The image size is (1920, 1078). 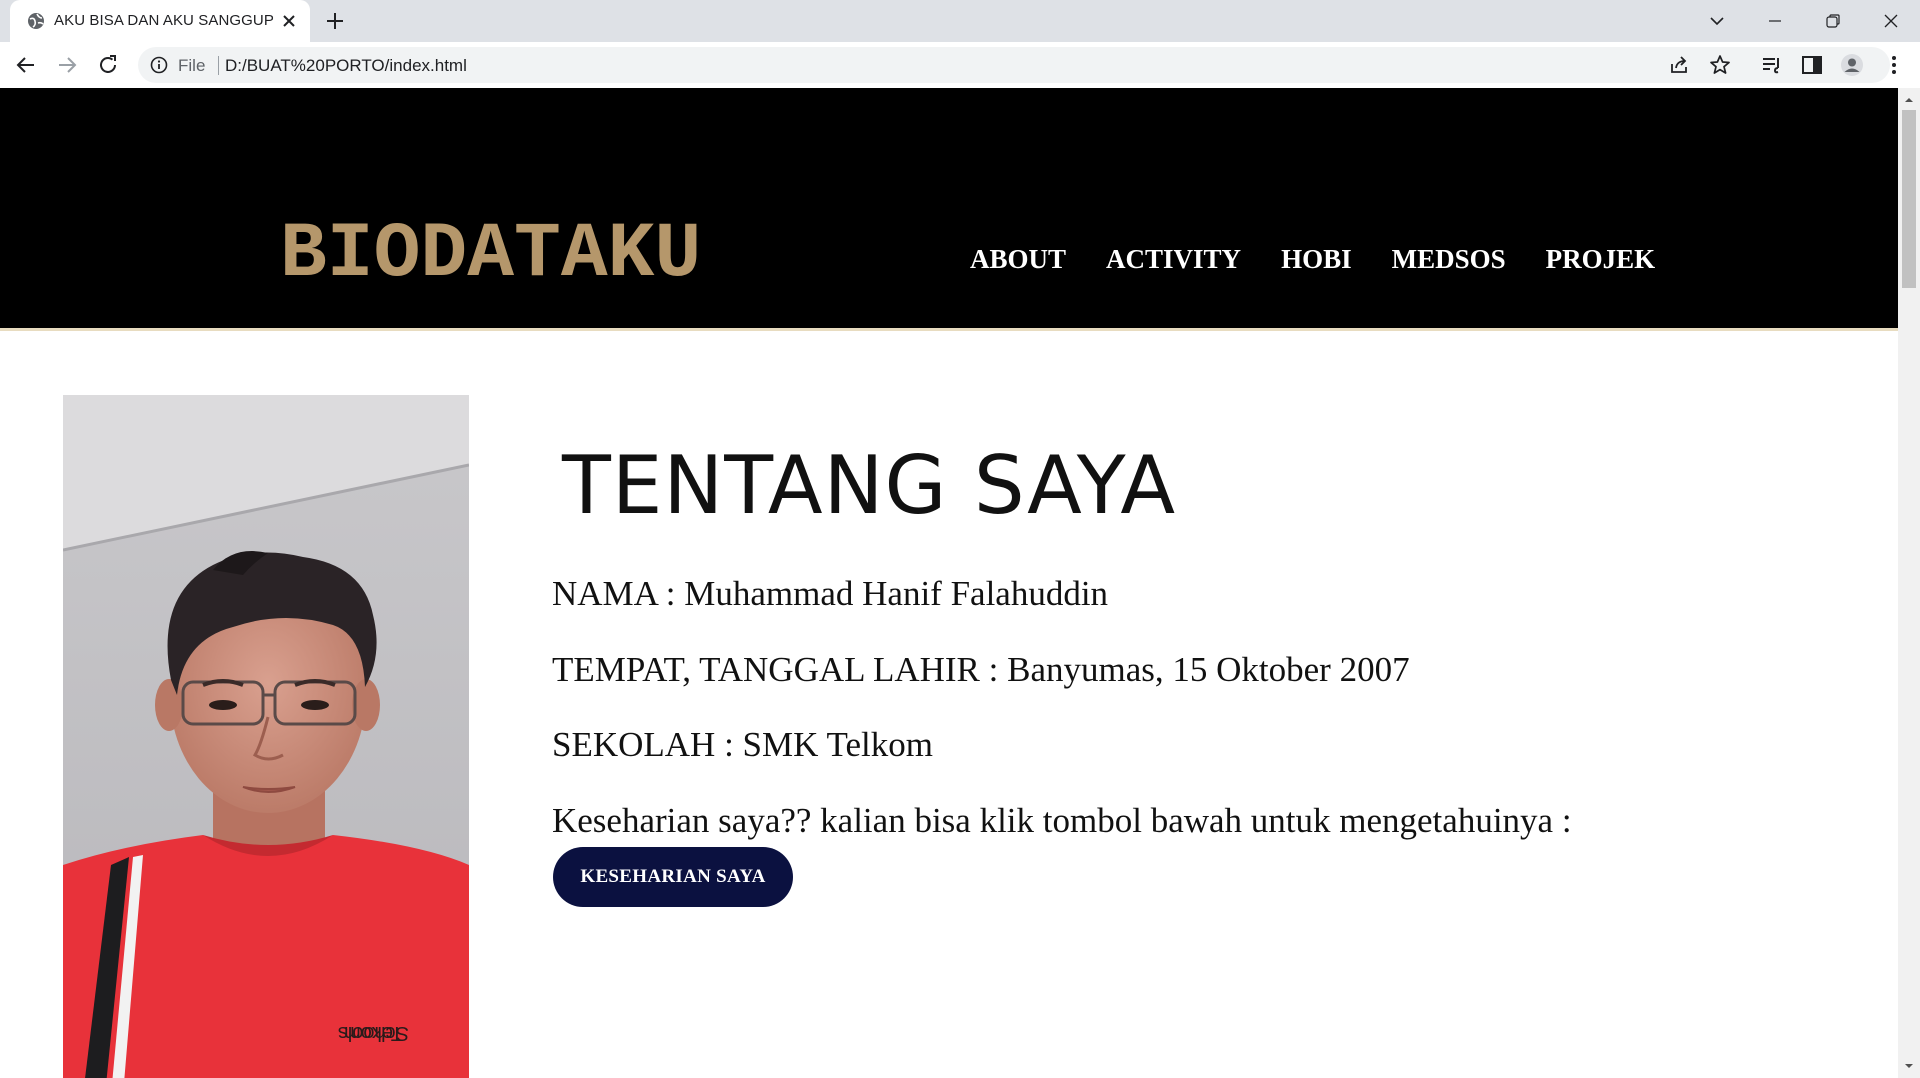 What do you see at coordinates (1772, 65) in the screenshot?
I see `reading-list-icon` at bounding box center [1772, 65].